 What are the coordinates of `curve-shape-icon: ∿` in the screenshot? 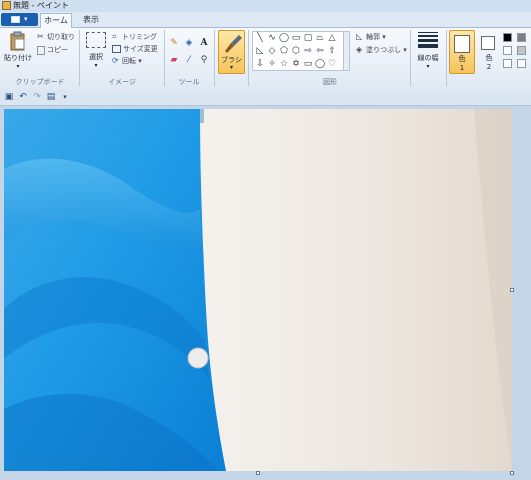 It's located at (272, 38).